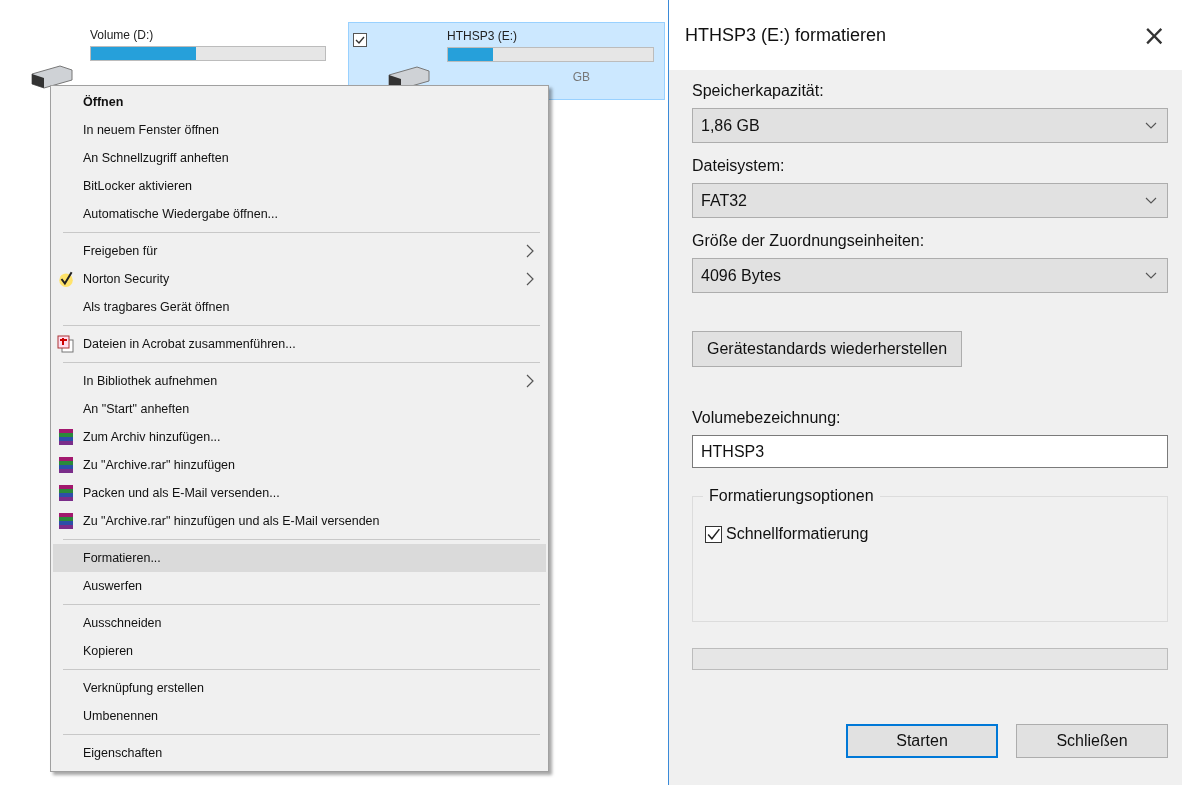 The height and width of the screenshot is (785, 1182). What do you see at coordinates (930, 125) in the screenshot?
I see `dropdown: 1,86 GB` at bounding box center [930, 125].